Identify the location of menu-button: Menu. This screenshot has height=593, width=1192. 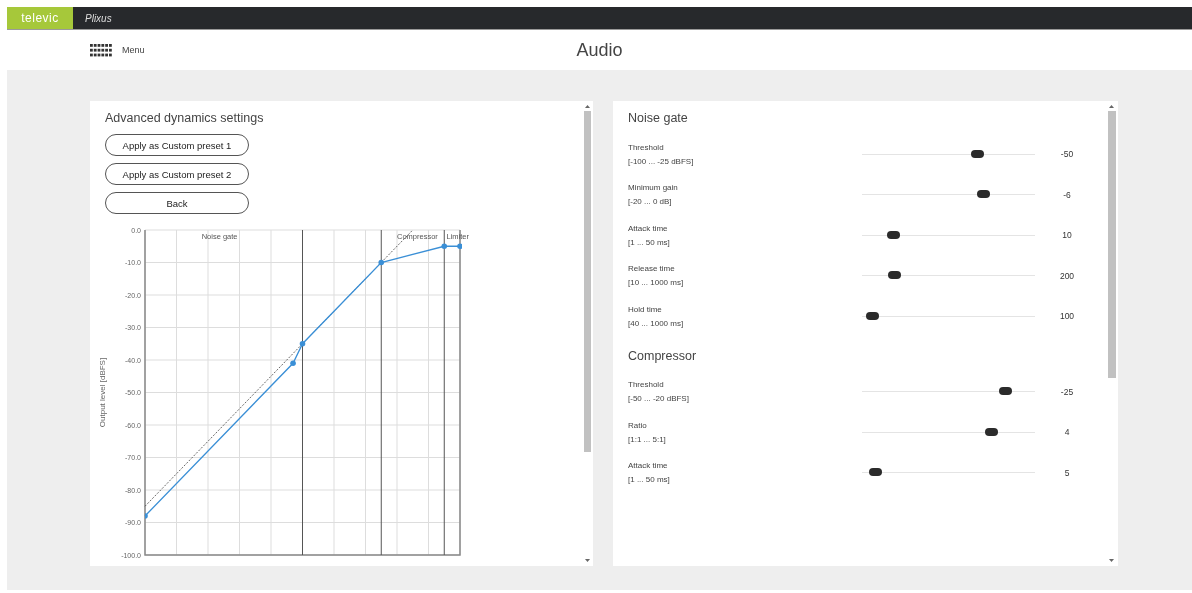
(117, 50).